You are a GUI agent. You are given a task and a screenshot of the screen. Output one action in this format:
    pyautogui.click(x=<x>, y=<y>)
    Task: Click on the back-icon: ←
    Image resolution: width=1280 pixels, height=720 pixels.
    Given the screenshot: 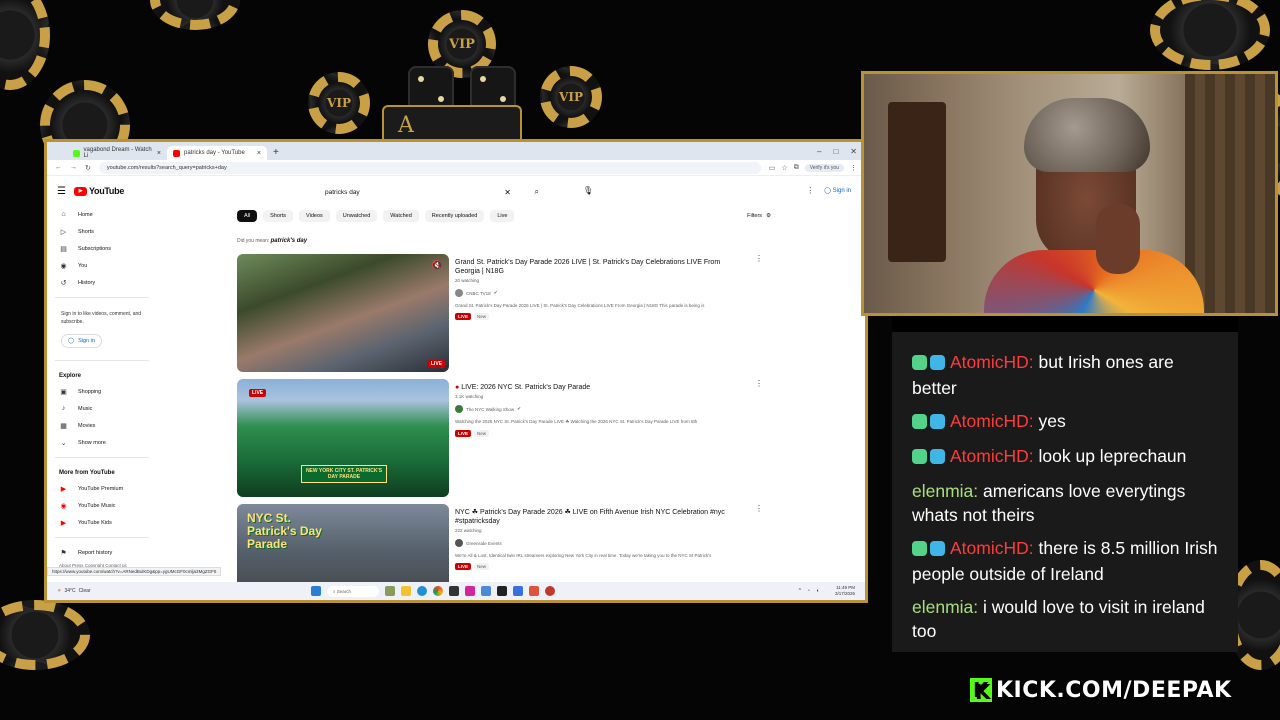 What is the action you would take?
    pyautogui.click(x=58, y=167)
    